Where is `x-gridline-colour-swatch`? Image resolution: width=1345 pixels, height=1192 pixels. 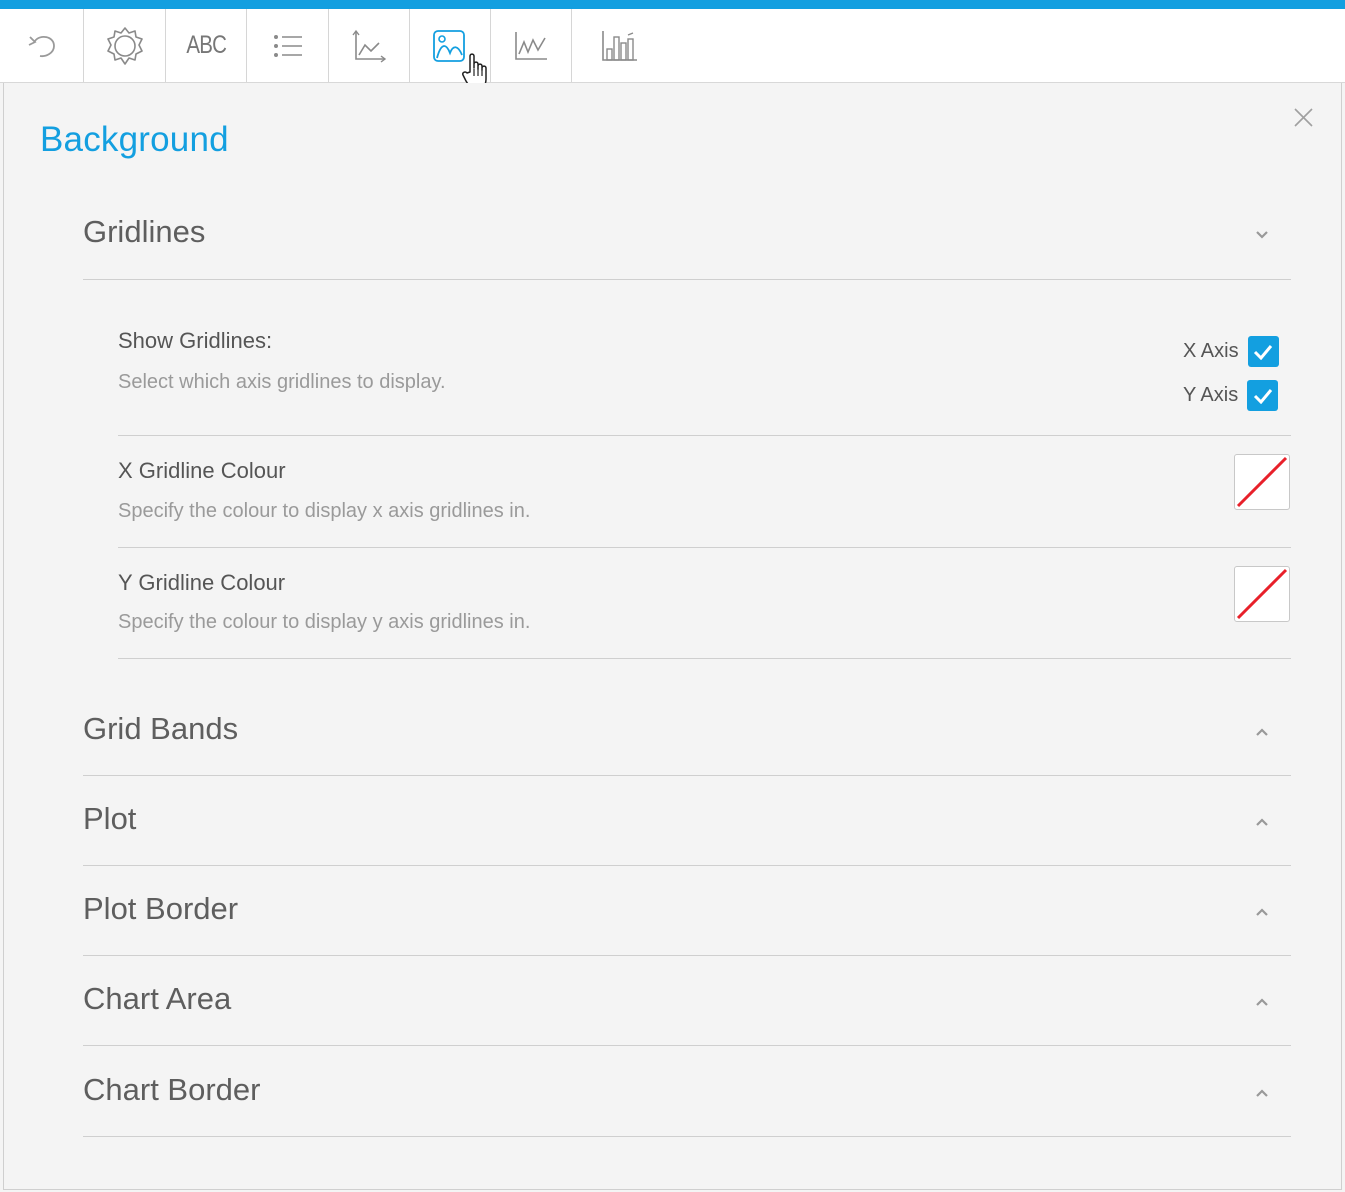 x-gridline-colour-swatch is located at coordinates (1262, 482).